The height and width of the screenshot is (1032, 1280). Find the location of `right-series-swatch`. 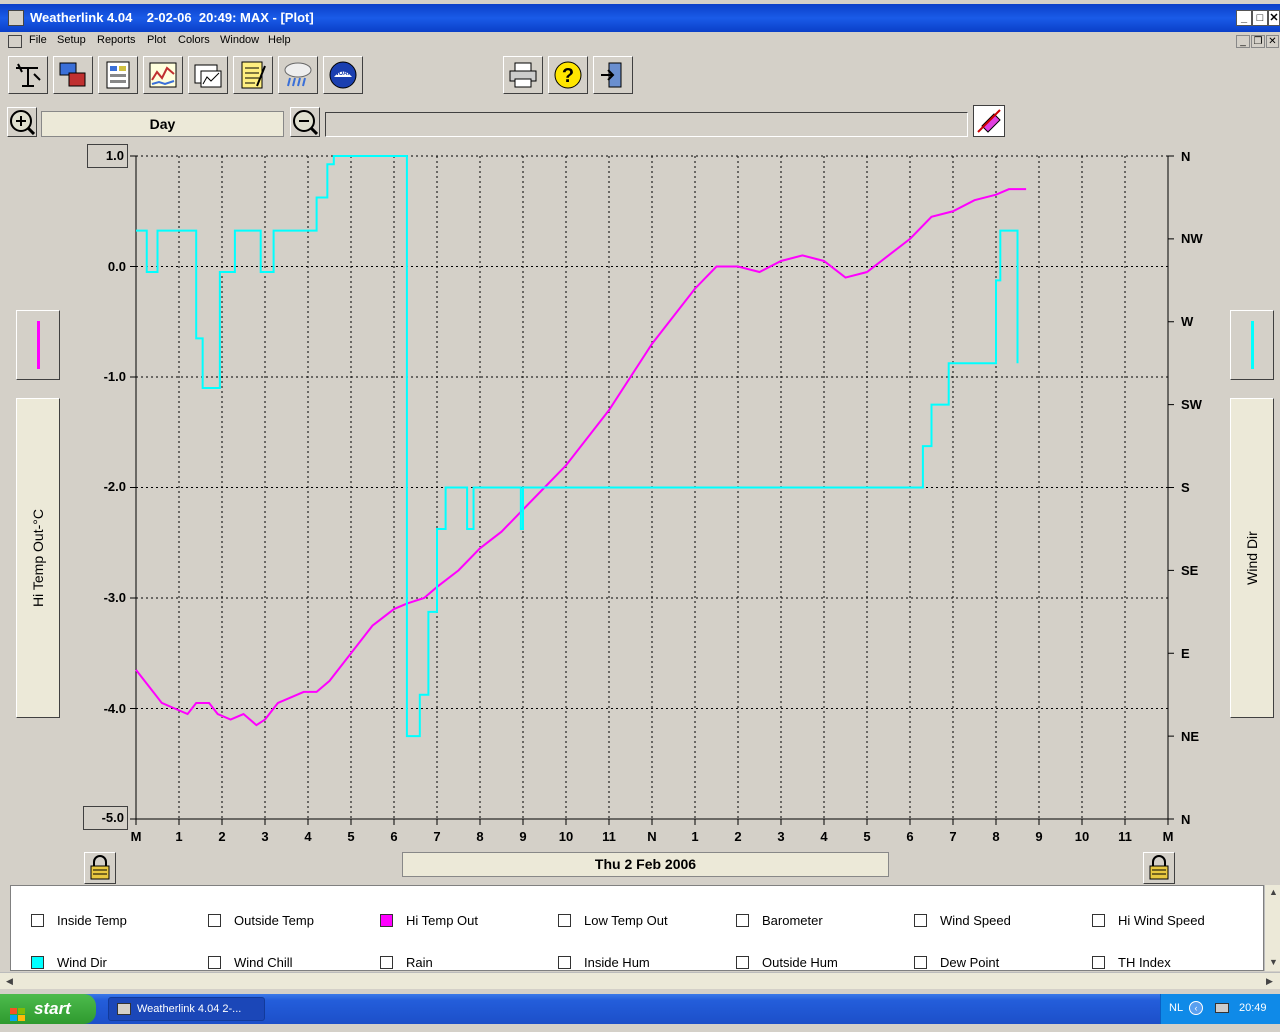

right-series-swatch is located at coordinates (1252, 345).